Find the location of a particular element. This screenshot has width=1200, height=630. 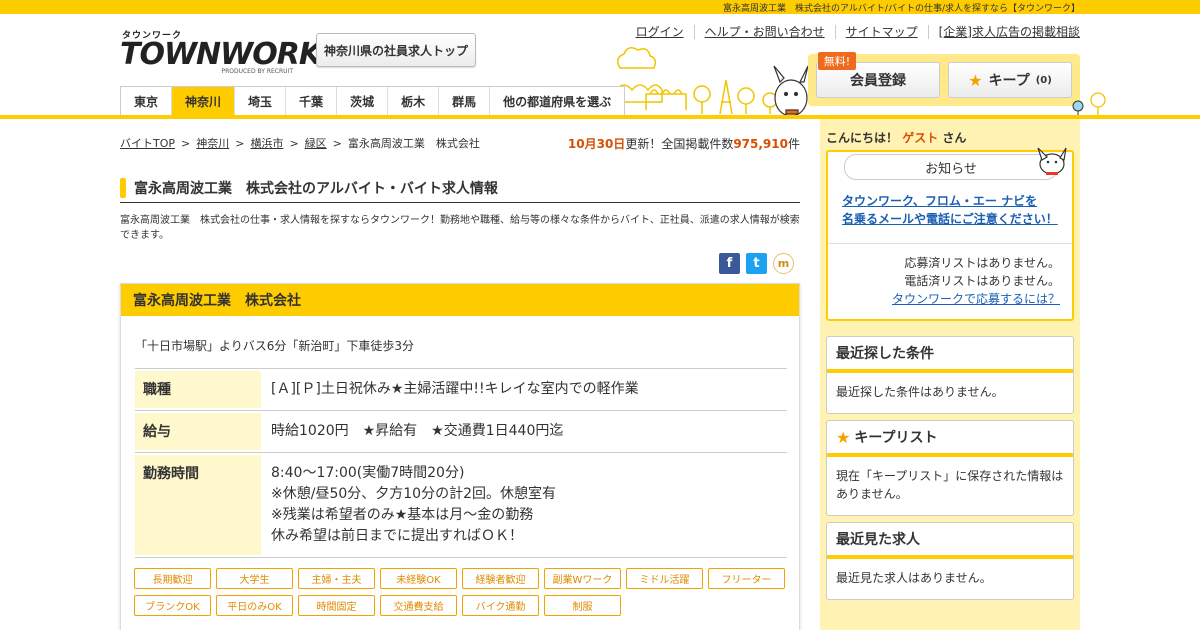

feature-tag: 長期歓迎 is located at coordinates (172, 578).